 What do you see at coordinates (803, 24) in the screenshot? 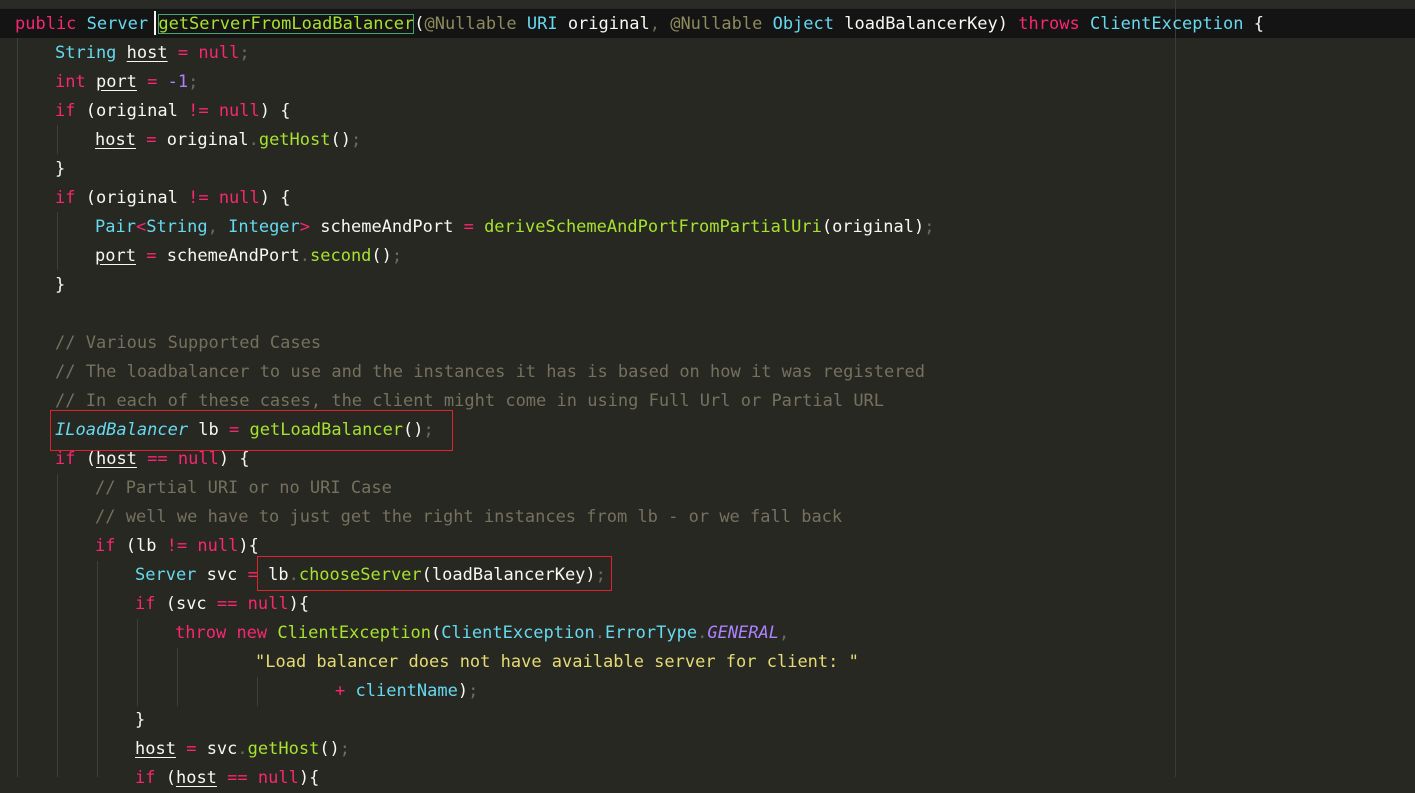
I see `param-type-object: Object` at bounding box center [803, 24].